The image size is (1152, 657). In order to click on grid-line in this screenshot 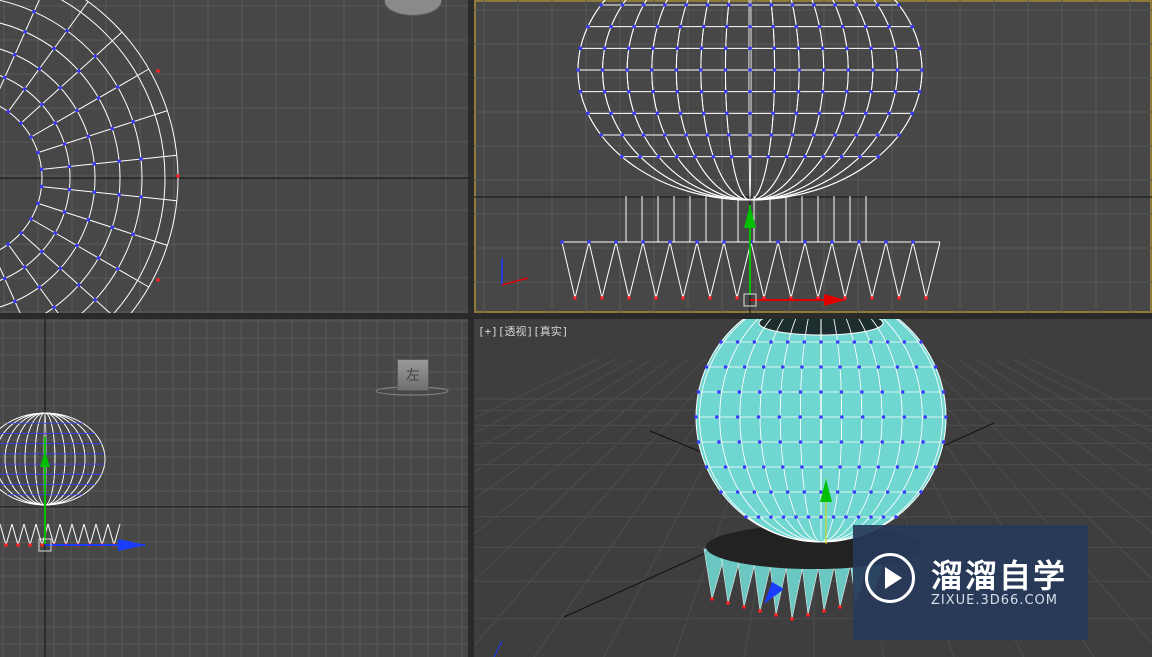, I will do `click(536, 388)`.